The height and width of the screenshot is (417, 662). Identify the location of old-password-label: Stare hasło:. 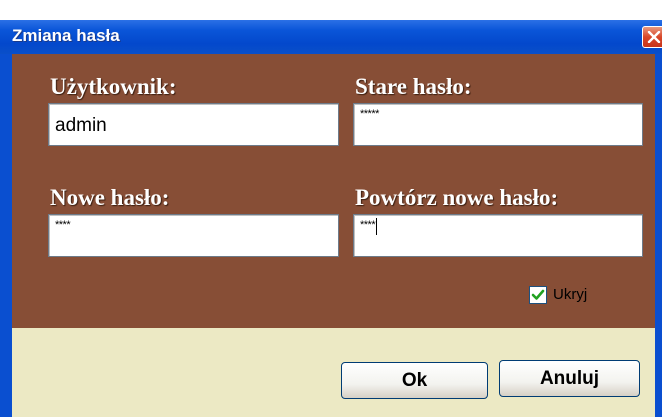
(413, 86).